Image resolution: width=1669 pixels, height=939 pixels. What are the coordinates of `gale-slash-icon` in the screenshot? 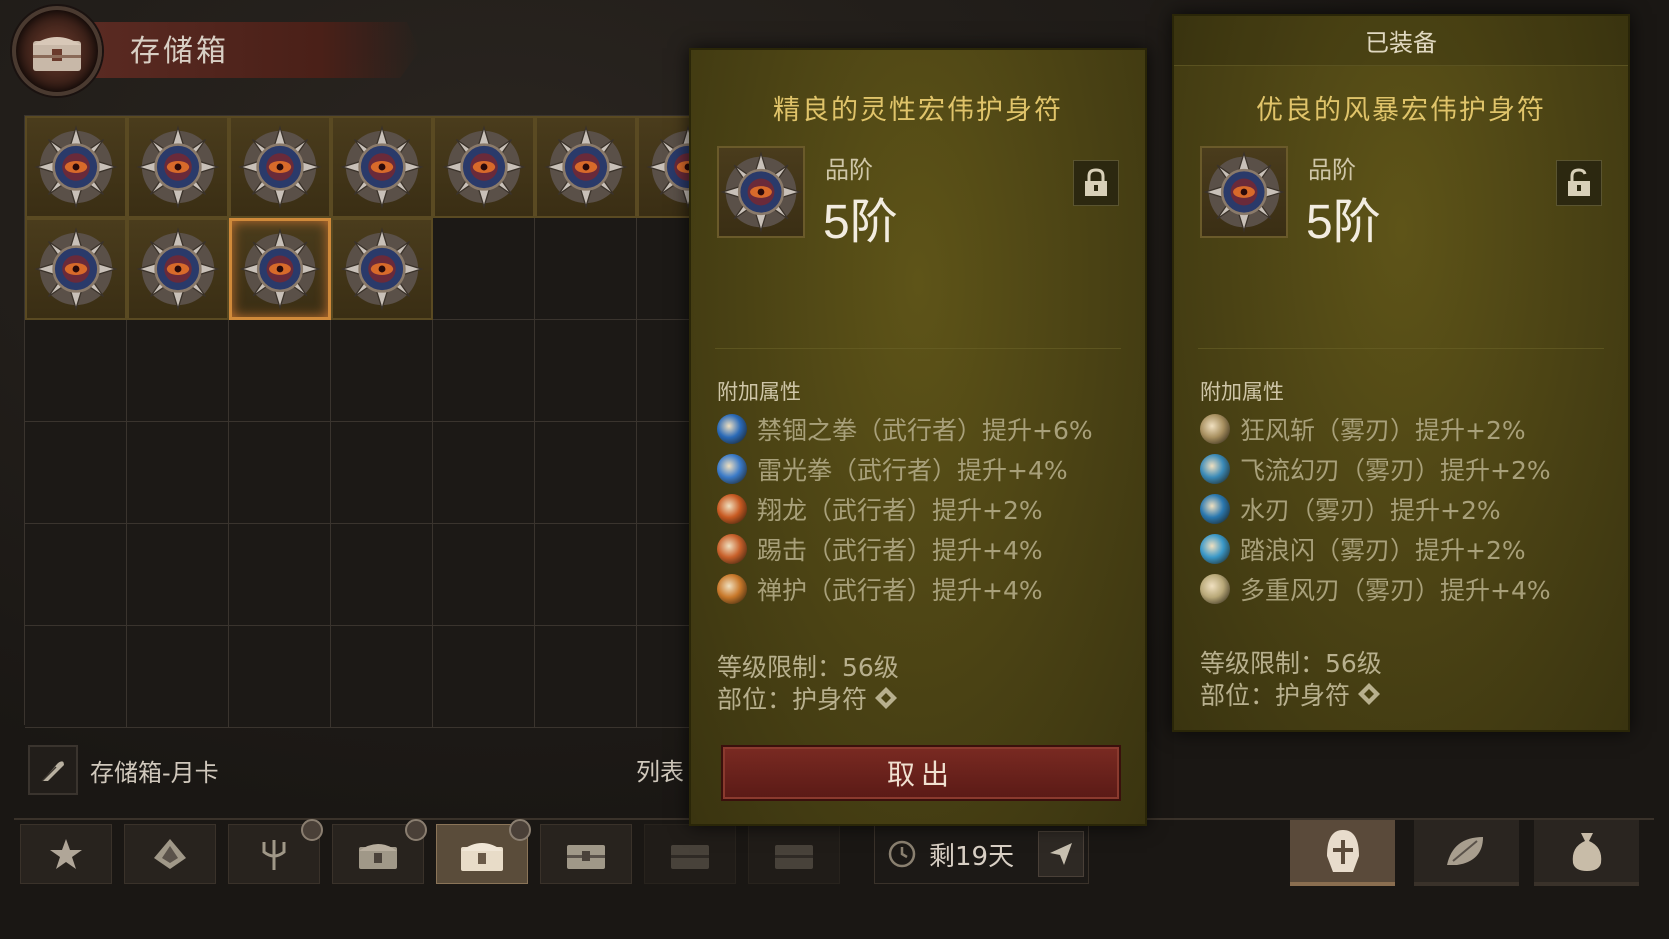 It's located at (1215, 429).